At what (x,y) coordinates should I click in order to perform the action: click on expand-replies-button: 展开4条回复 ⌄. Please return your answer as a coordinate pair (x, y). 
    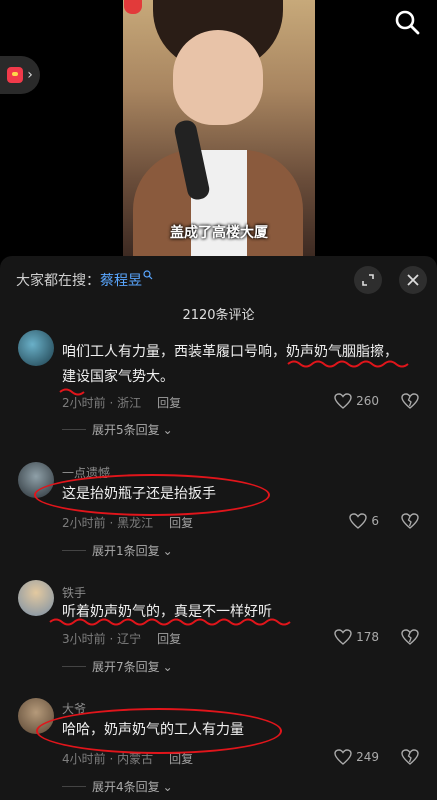
    Looking at the image, I should click on (117, 786).